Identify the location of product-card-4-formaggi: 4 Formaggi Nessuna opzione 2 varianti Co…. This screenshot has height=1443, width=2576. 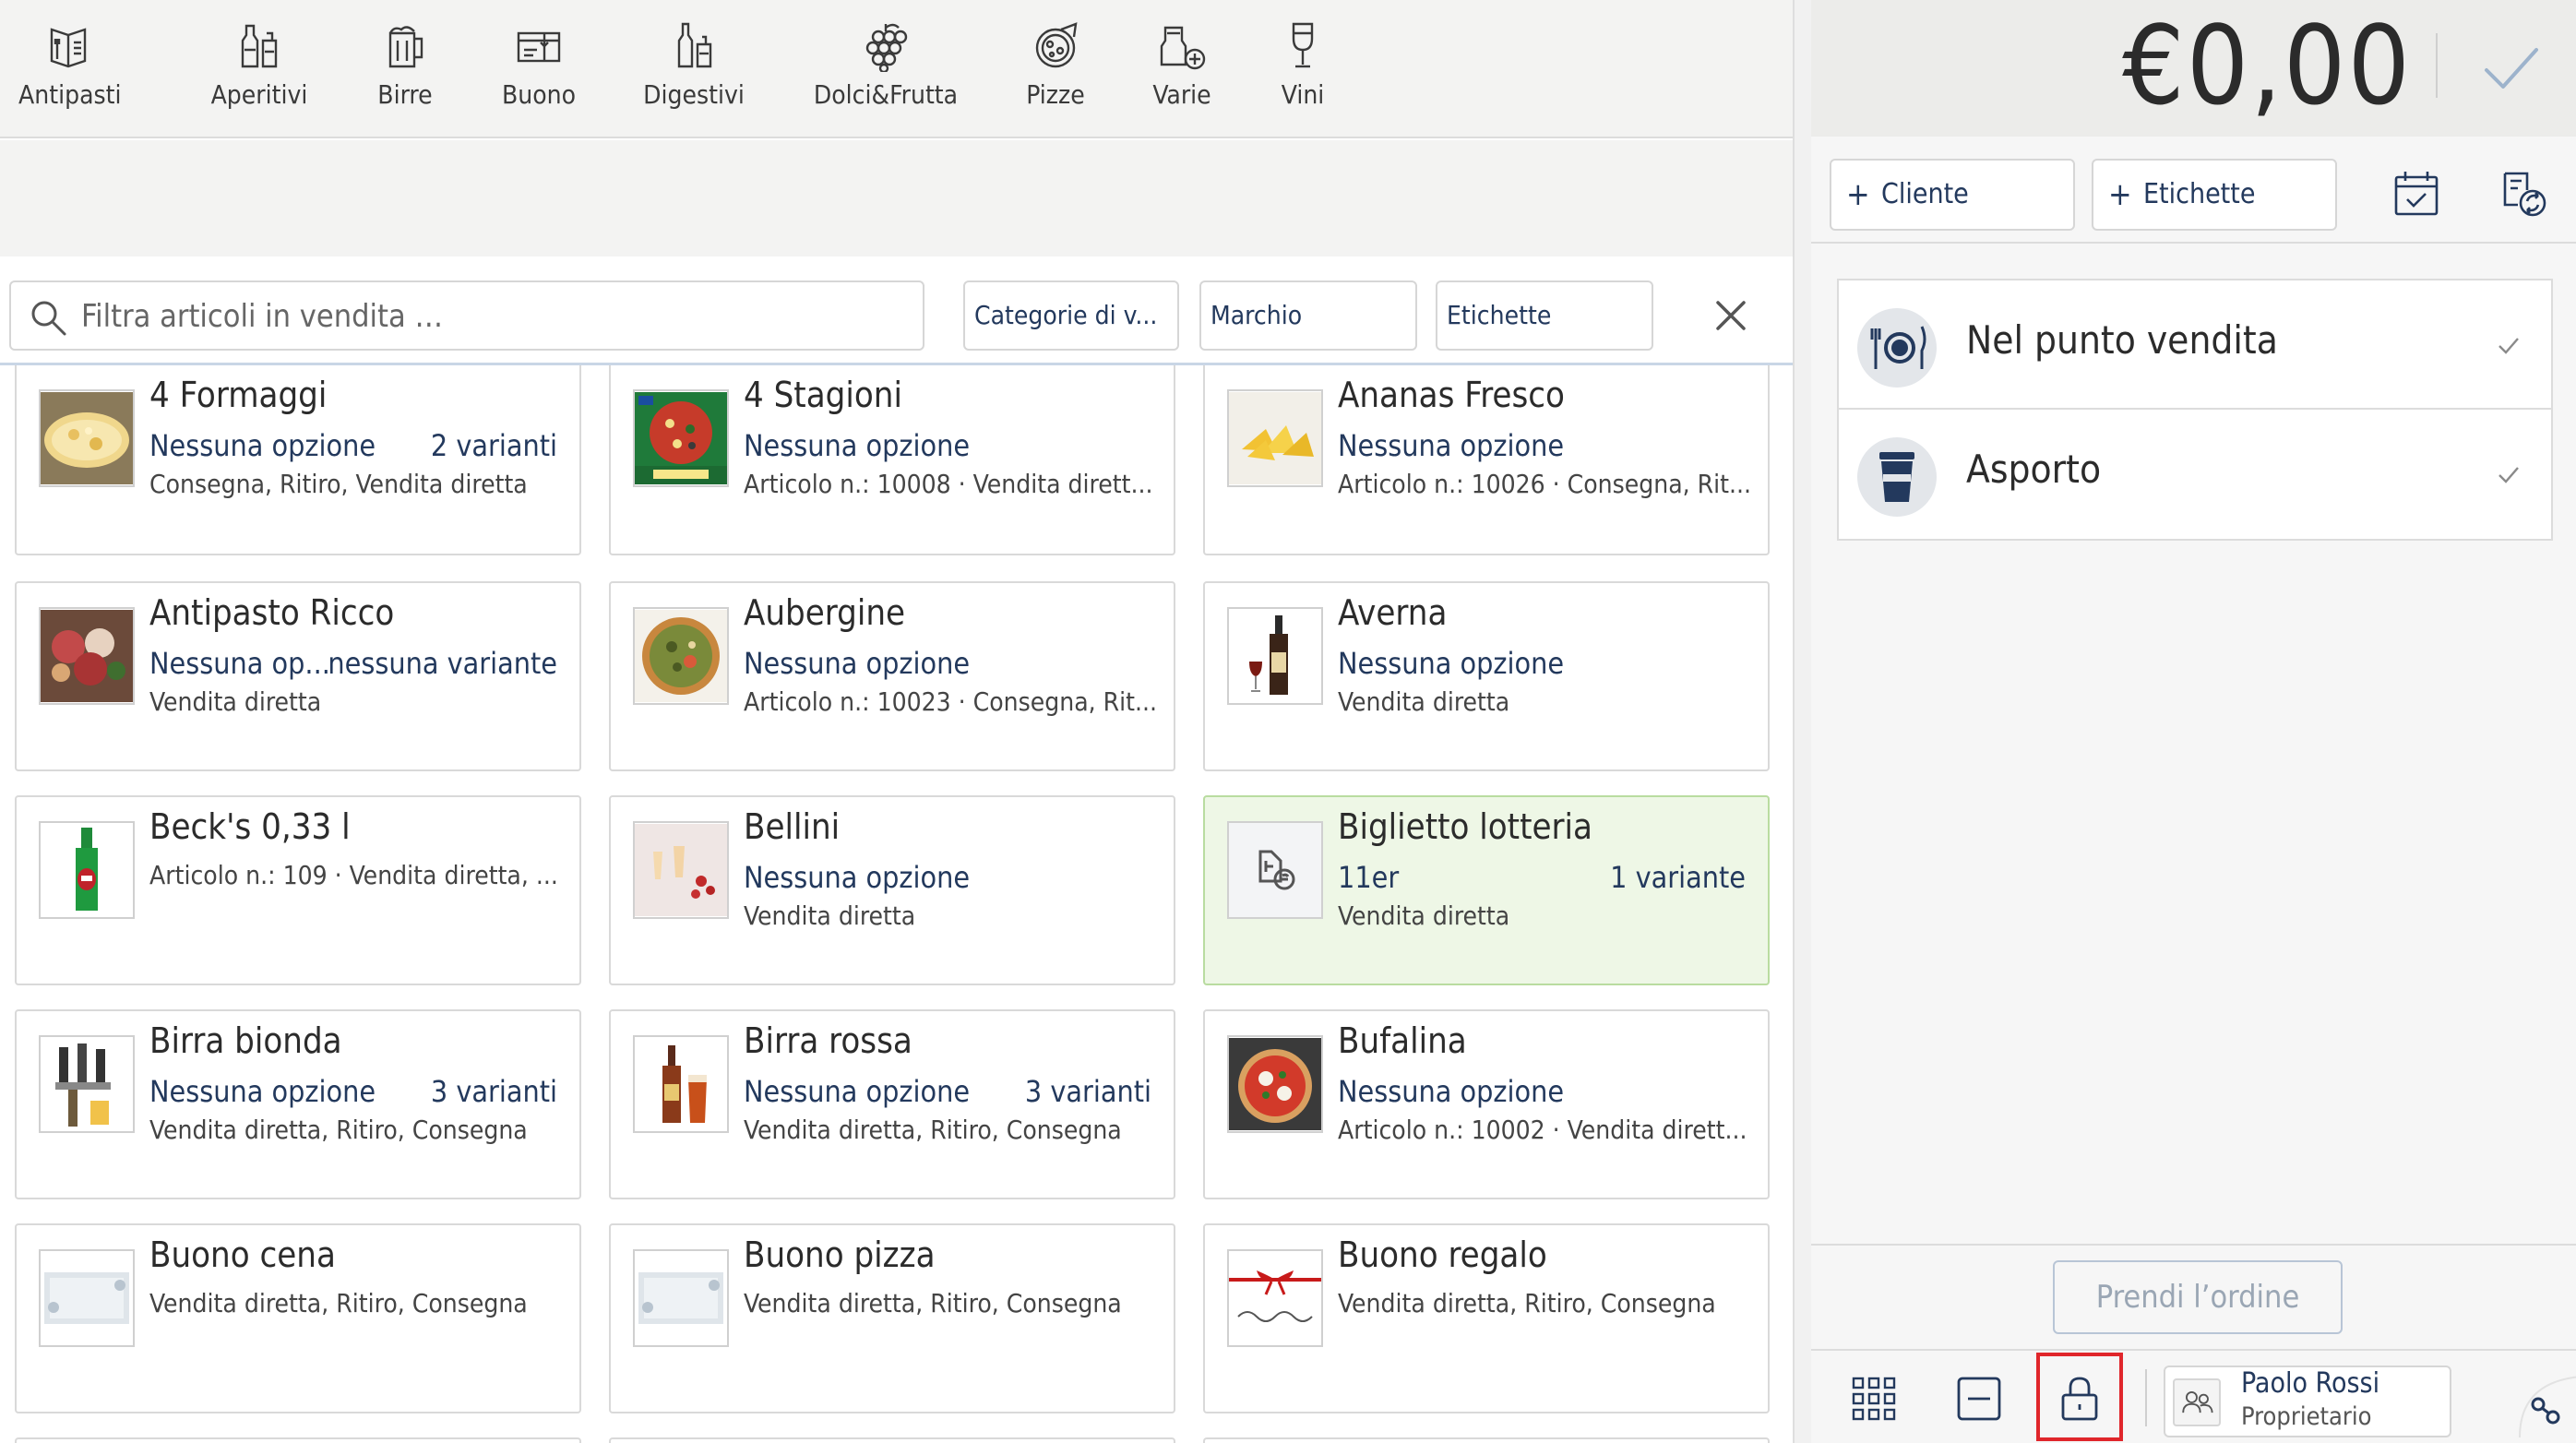
(298, 460).